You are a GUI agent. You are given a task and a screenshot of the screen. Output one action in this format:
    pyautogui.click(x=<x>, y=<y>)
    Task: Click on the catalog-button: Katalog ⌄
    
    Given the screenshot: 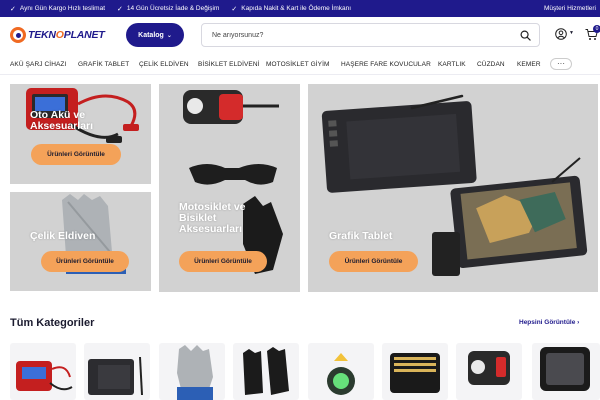 What is the action you would take?
    pyautogui.click(x=155, y=35)
    